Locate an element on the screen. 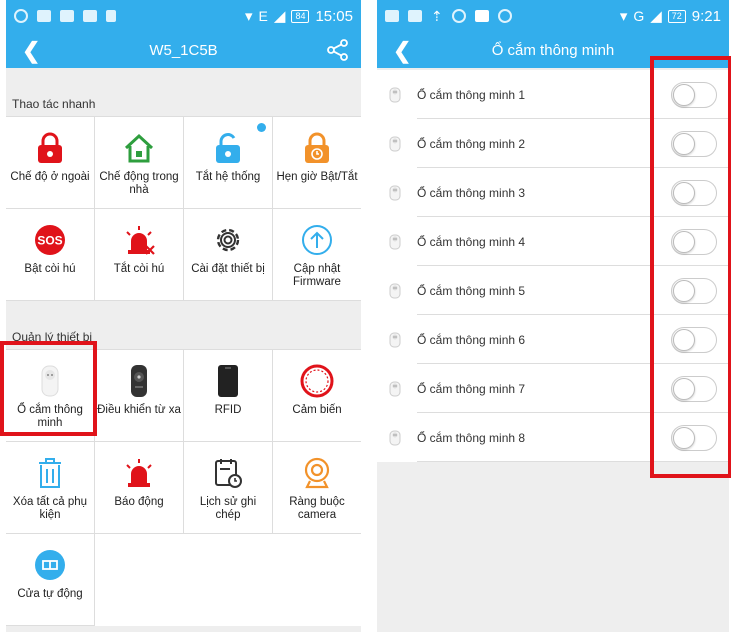 The height and width of the screenshot is (632, 731). sensor-icon is located at coordinates (317, 381).